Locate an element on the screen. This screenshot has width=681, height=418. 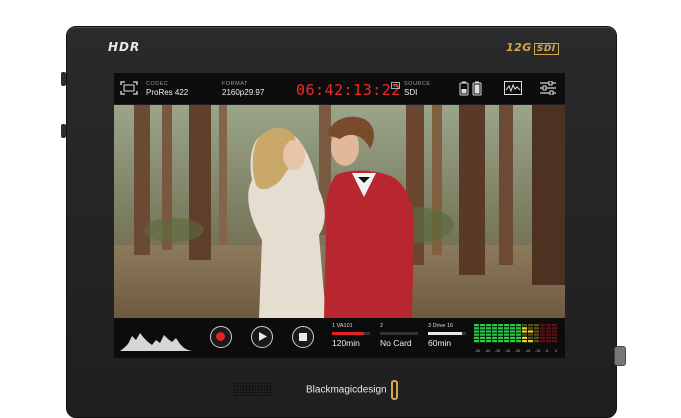
codec-value: ProRes 422 is located at coordinates (167, 92).